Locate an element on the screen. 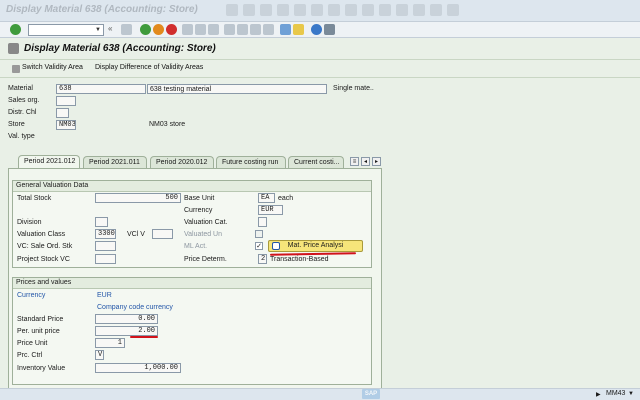 The image size is (640, 400). sap-logo: SAP is located at coordinates (371, 394).